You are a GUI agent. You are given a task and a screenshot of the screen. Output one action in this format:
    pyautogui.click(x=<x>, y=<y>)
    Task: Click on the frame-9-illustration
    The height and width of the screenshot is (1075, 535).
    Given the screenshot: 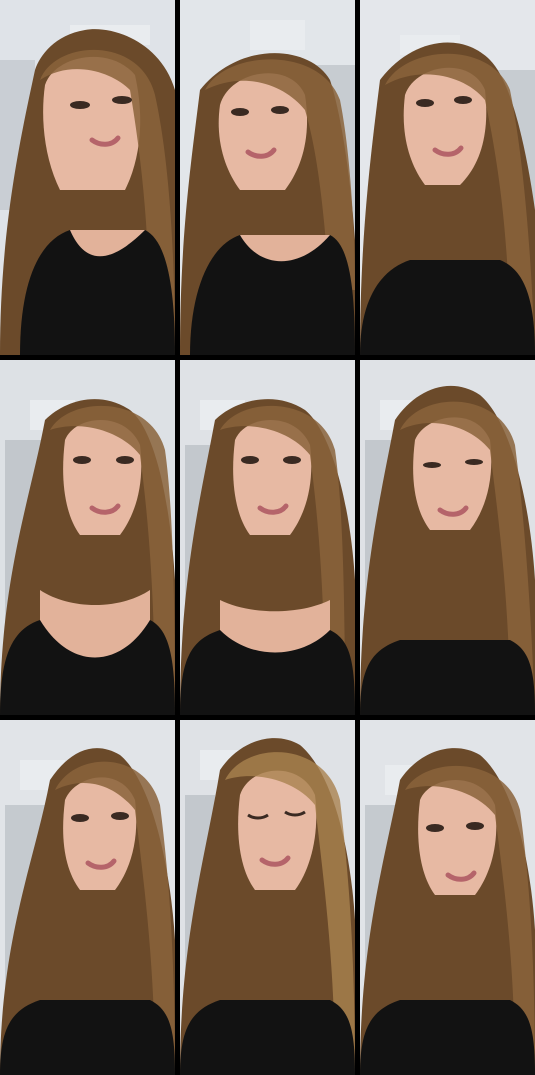 What is the action you would take?
    pyautogui.click(x=447, y=897)
    